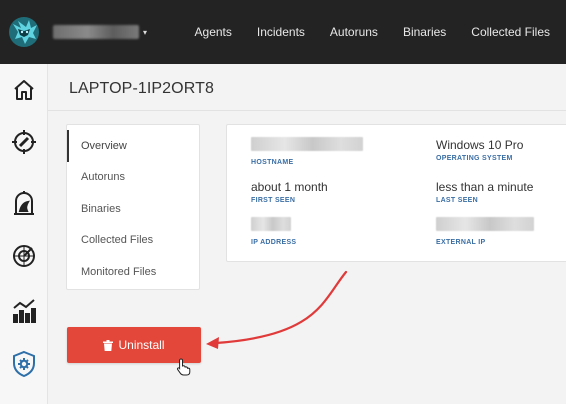  Describe the element at coordinates (141, 88) in the screenshot. I see `page-title: LAPTOP-1IP2ORT8` at that location.